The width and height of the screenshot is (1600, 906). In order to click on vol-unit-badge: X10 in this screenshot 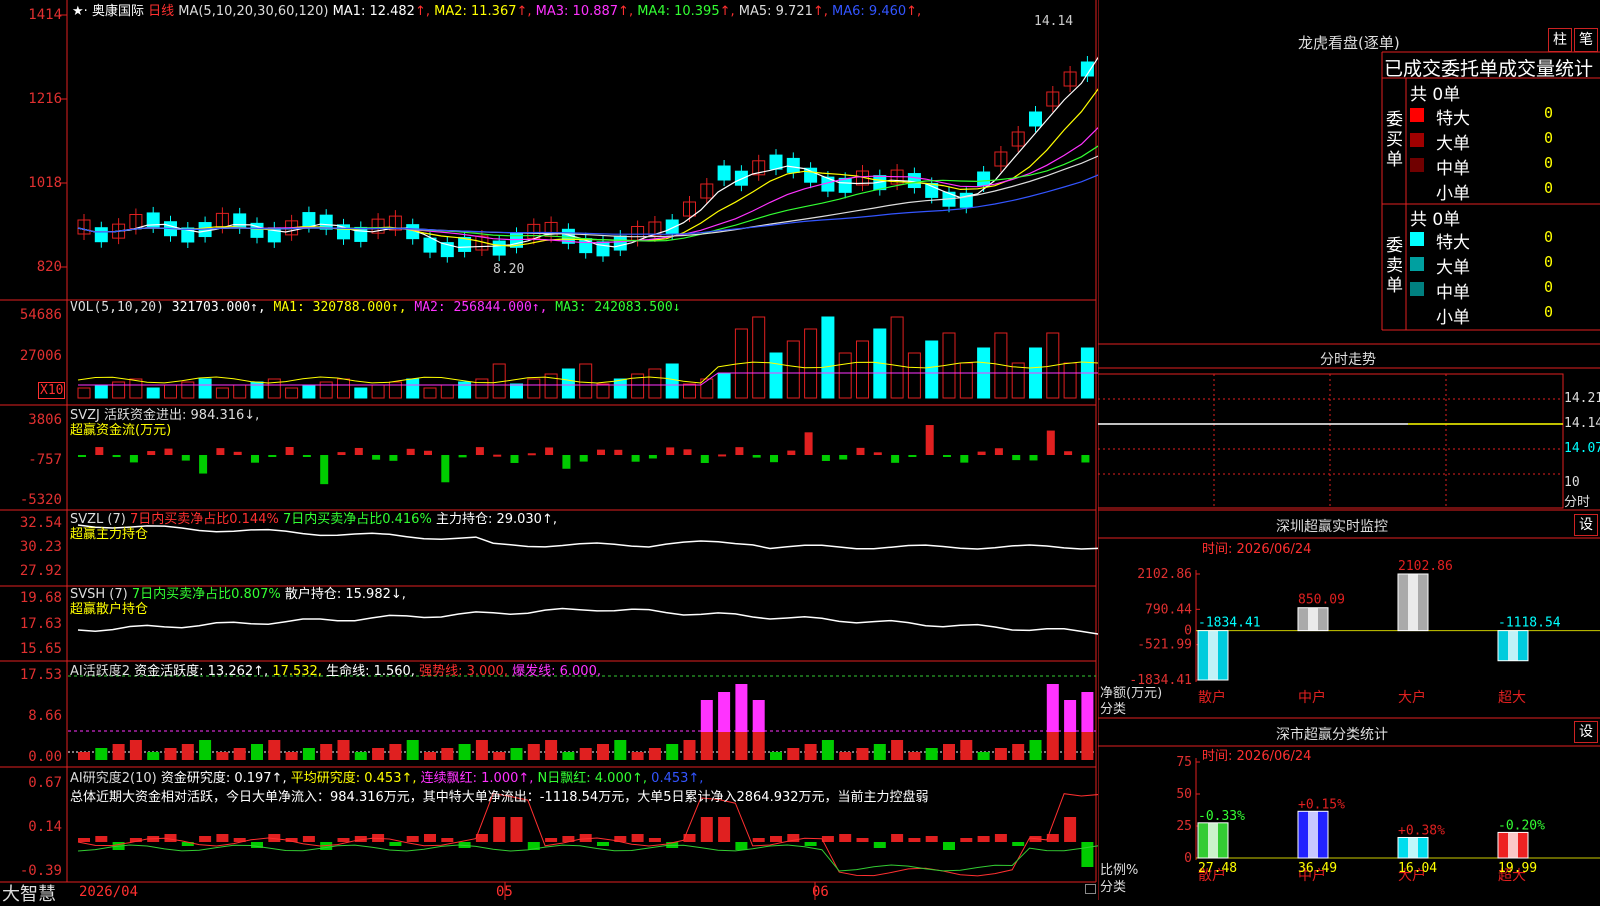, I will do `click(52, 390)`.